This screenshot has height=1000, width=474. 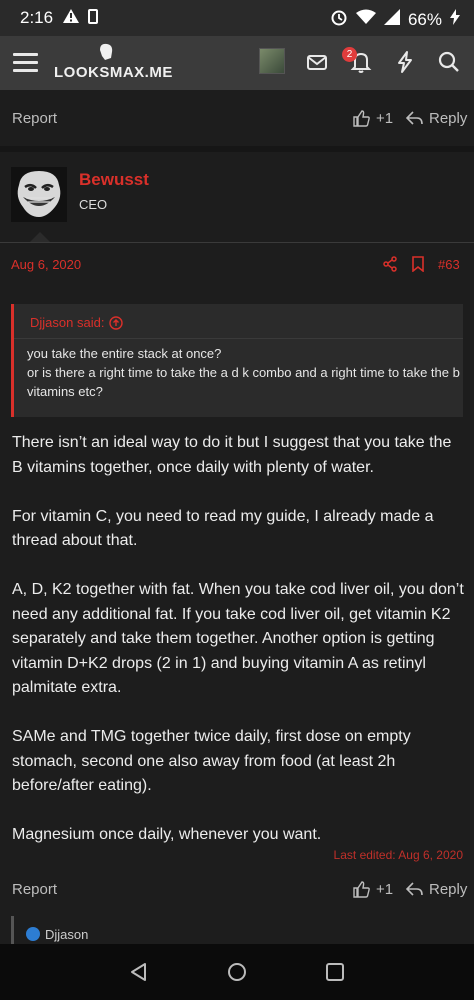 What do you see at coordinates (167, 834) in the screenshot?
I see `post-paragraph: Magnesium once daily, whenever you want.` at bounding box center [167, 834].